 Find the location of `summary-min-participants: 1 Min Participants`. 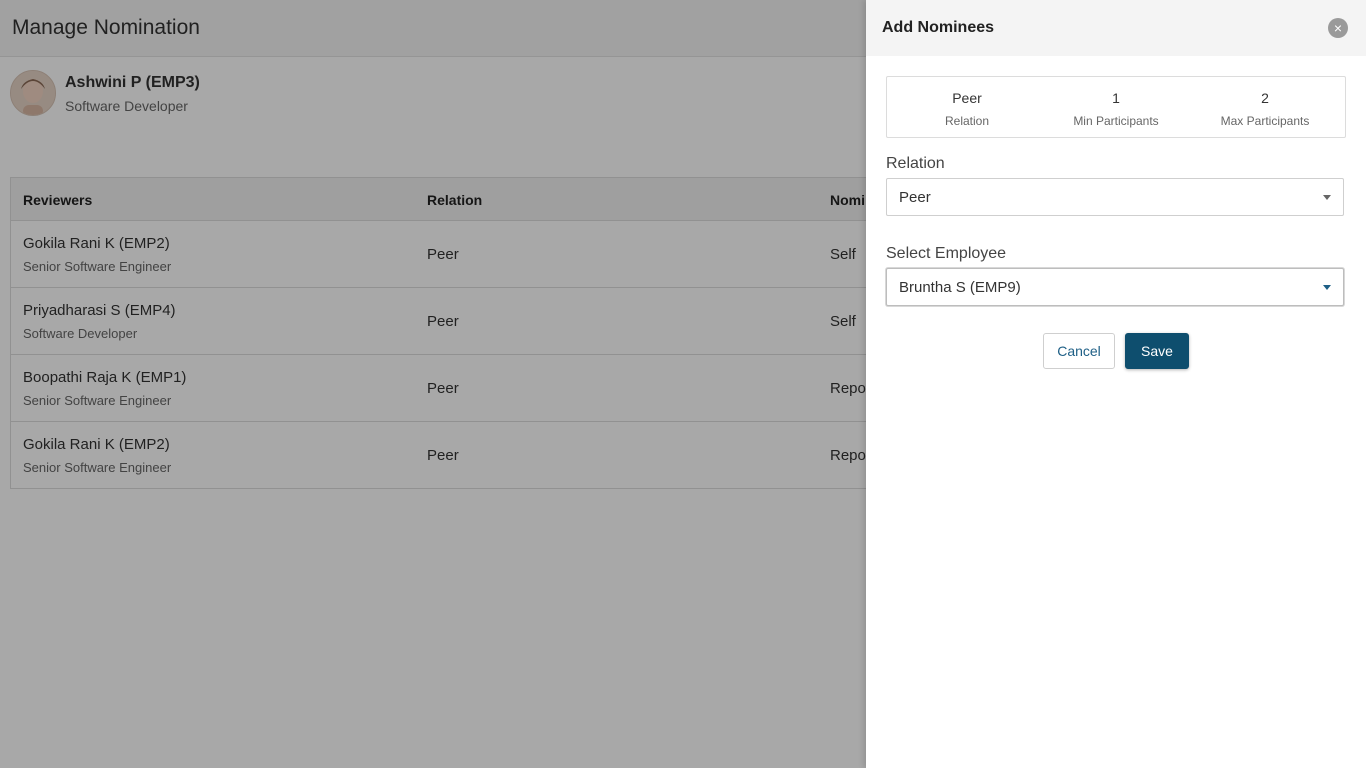

summary-min-participants: 1 Min Participants is located at coordinates (1116, 107).